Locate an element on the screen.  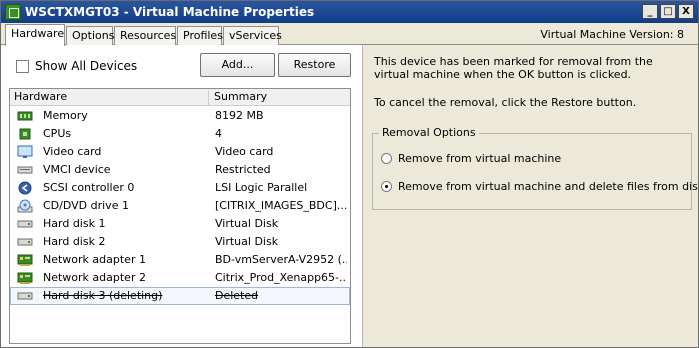
minimize-button: _ is located at coordinates (650, 11).